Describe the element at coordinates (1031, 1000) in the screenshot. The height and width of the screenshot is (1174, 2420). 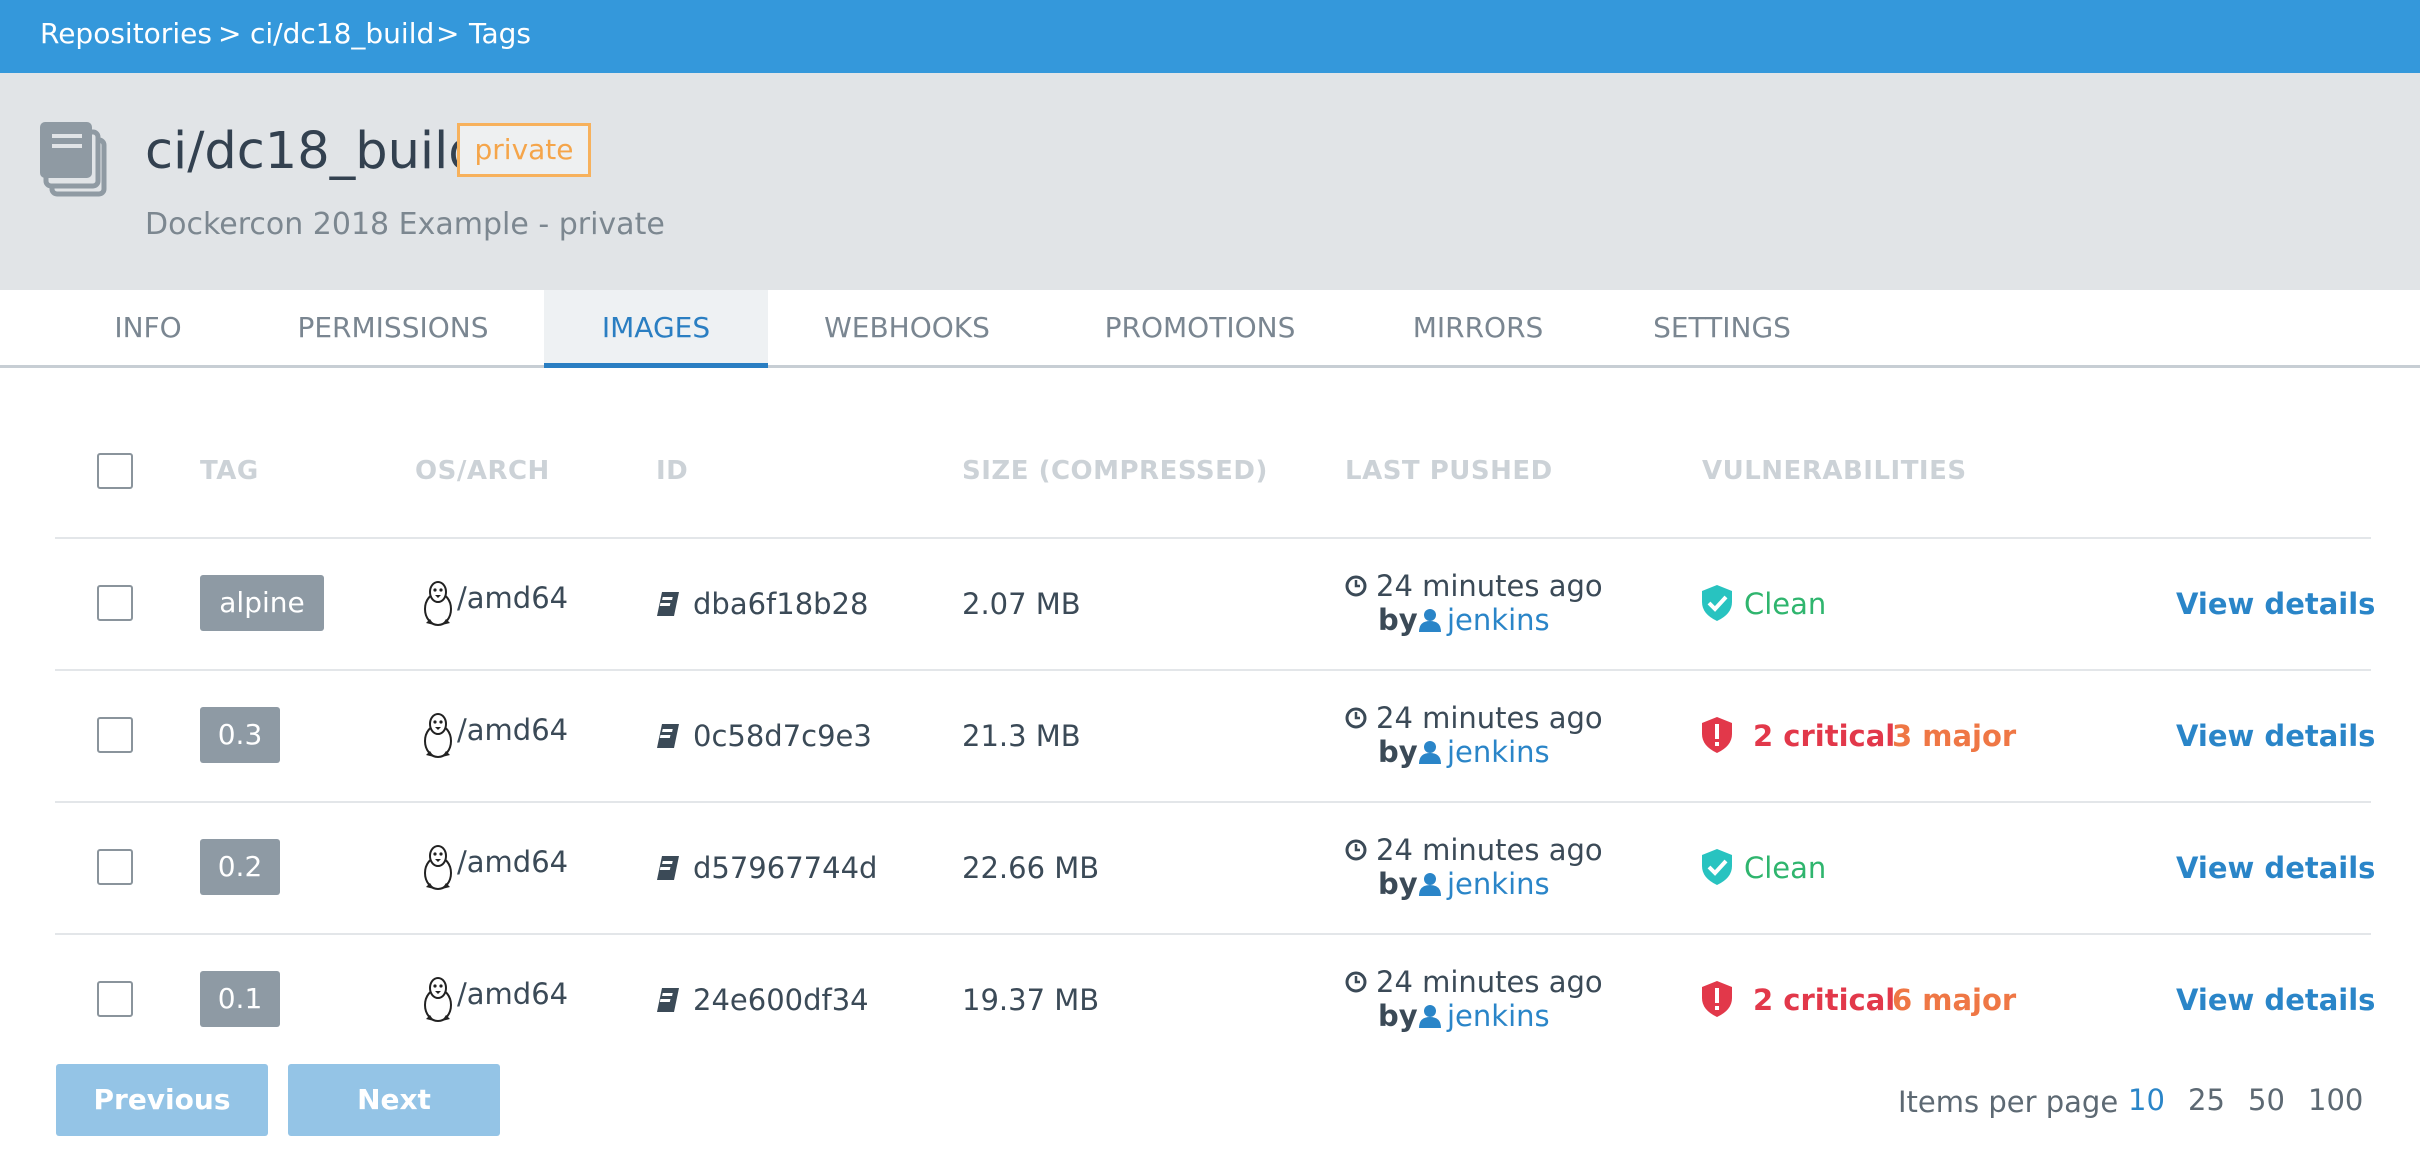
I see `image-size: 19.37 MB` at that location.